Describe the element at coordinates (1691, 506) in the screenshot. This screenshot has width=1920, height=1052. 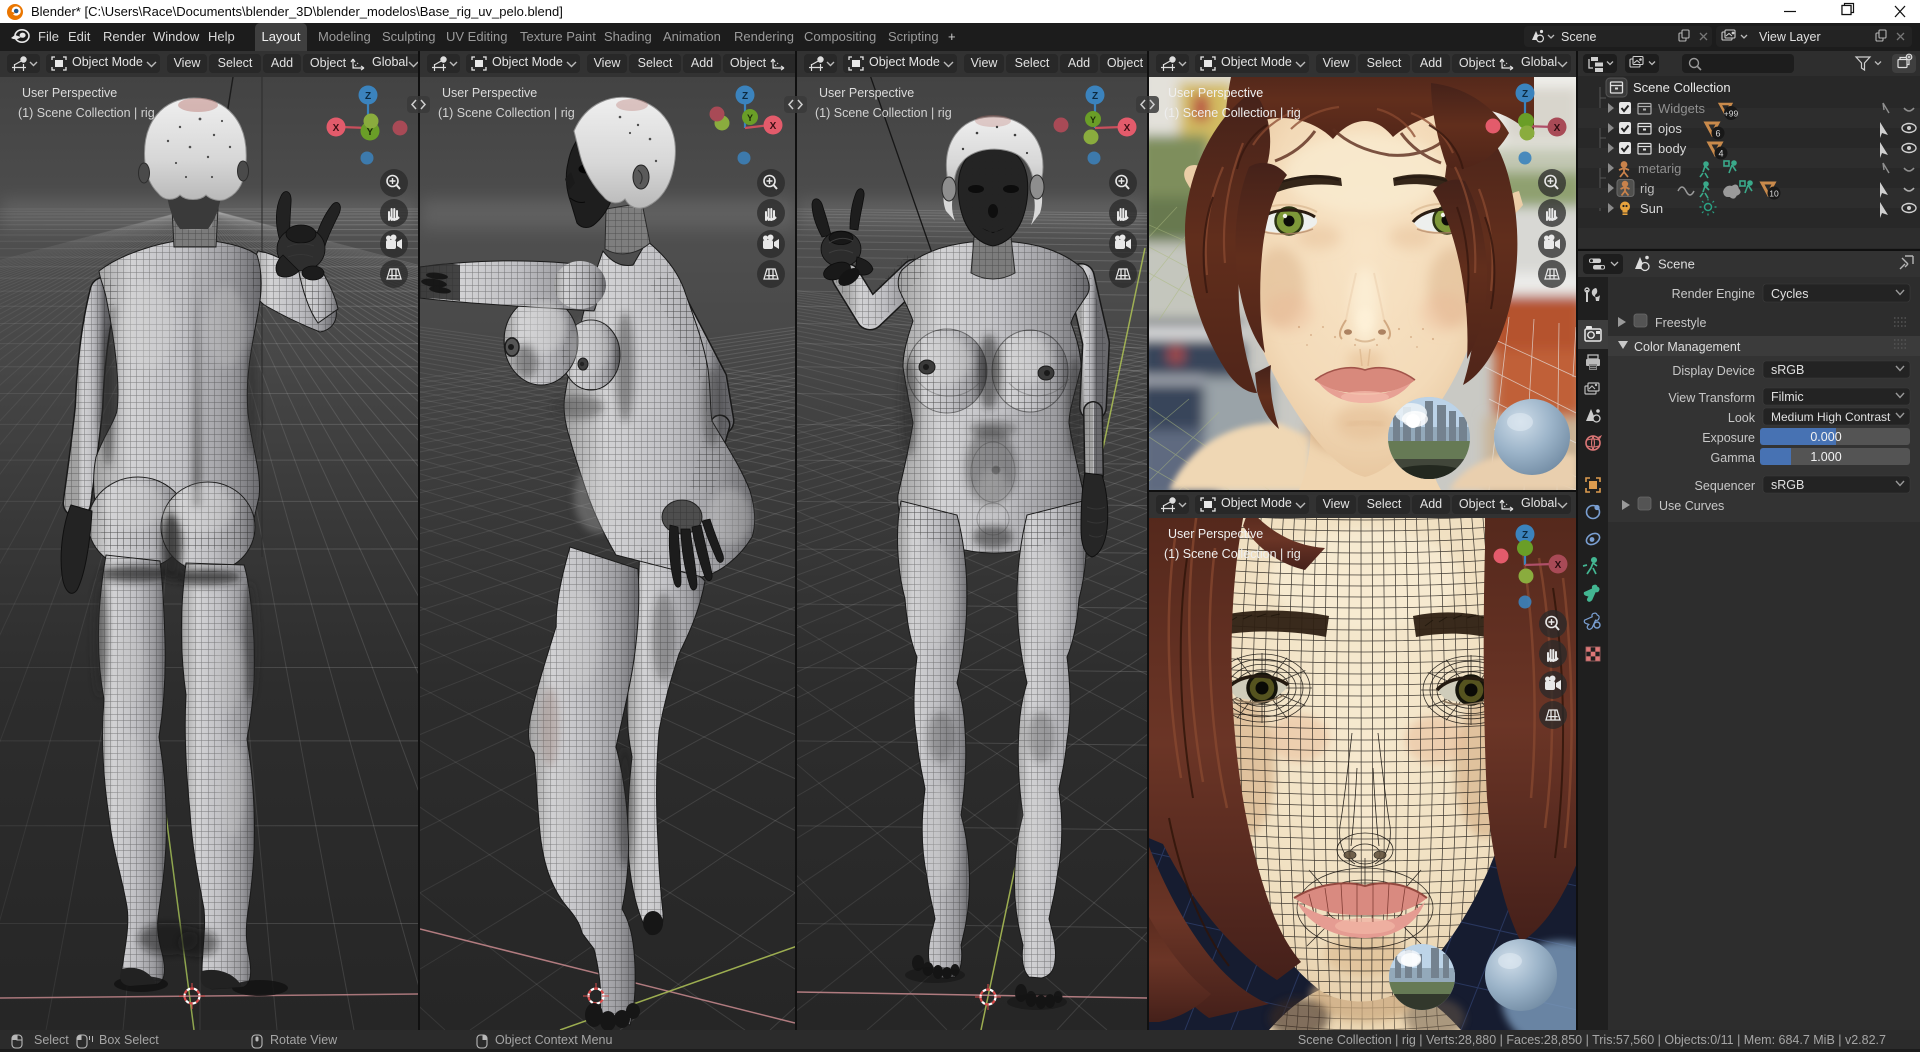
I see `svg-text: Use Curves` at that location.